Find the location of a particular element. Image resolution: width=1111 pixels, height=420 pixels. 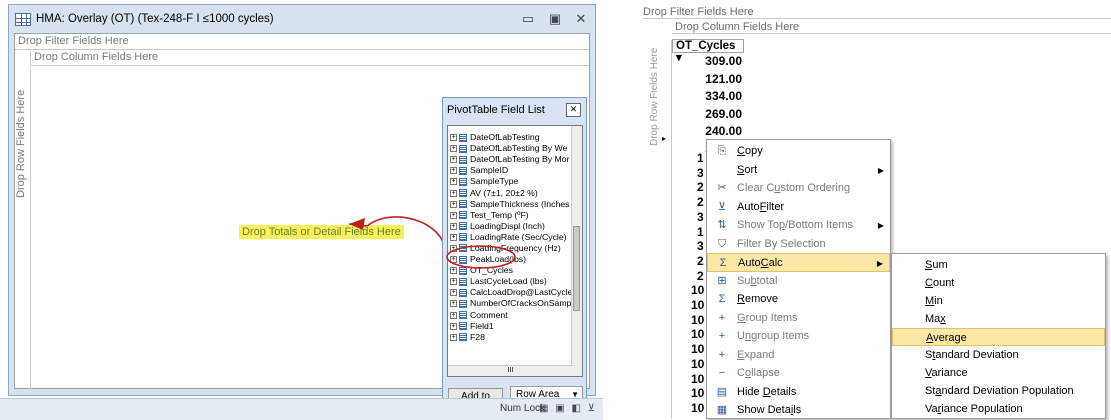

drop-column-zone-right: Drop Column Fields Here is located at coordinates (891, 27).